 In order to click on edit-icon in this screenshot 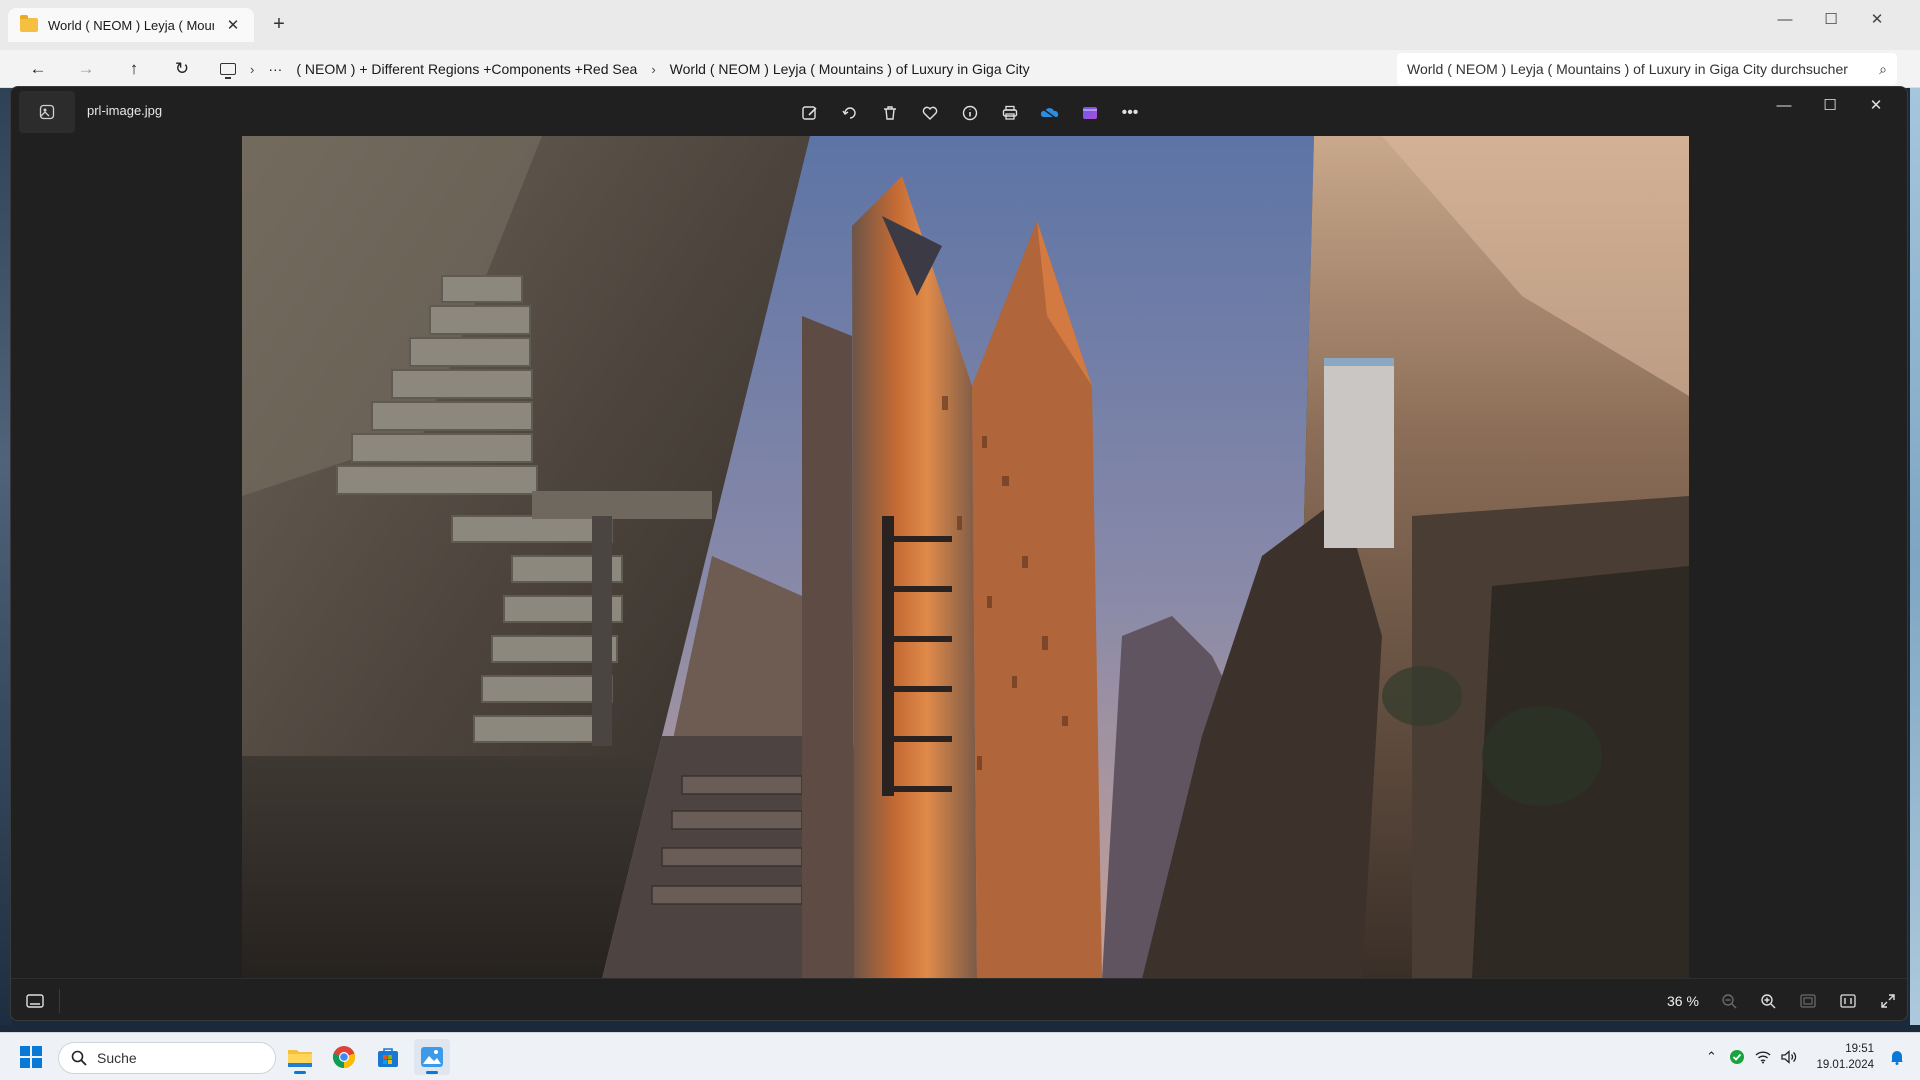, I will do `click(810, 113)`.